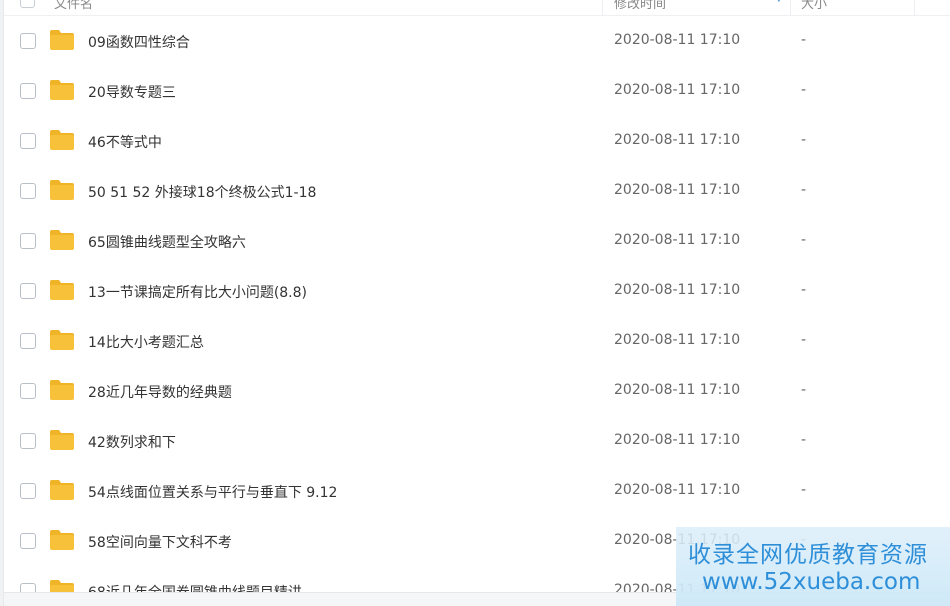 The height and width of the screenshot is (606, 950). Describe the element at coordinates (811, 582) in the screenshot. I see `watermark-url: www.52xueba.com` at that location.